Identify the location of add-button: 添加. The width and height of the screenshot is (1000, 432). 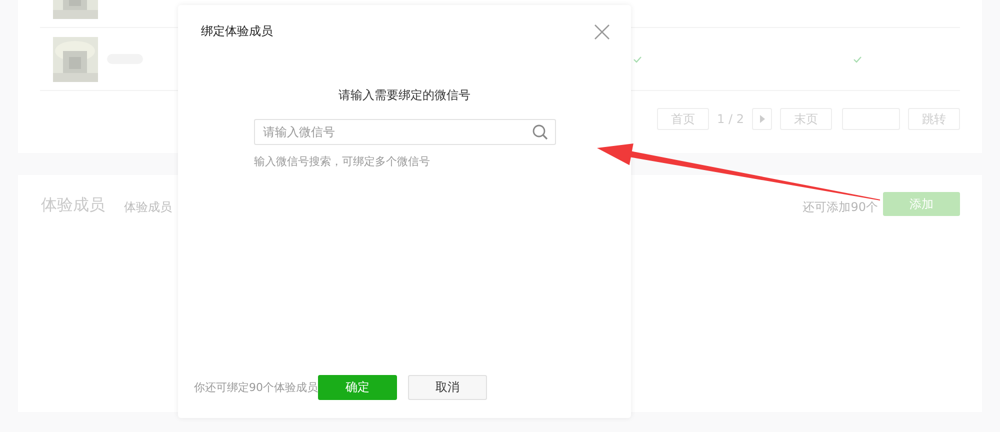
(921, 204).